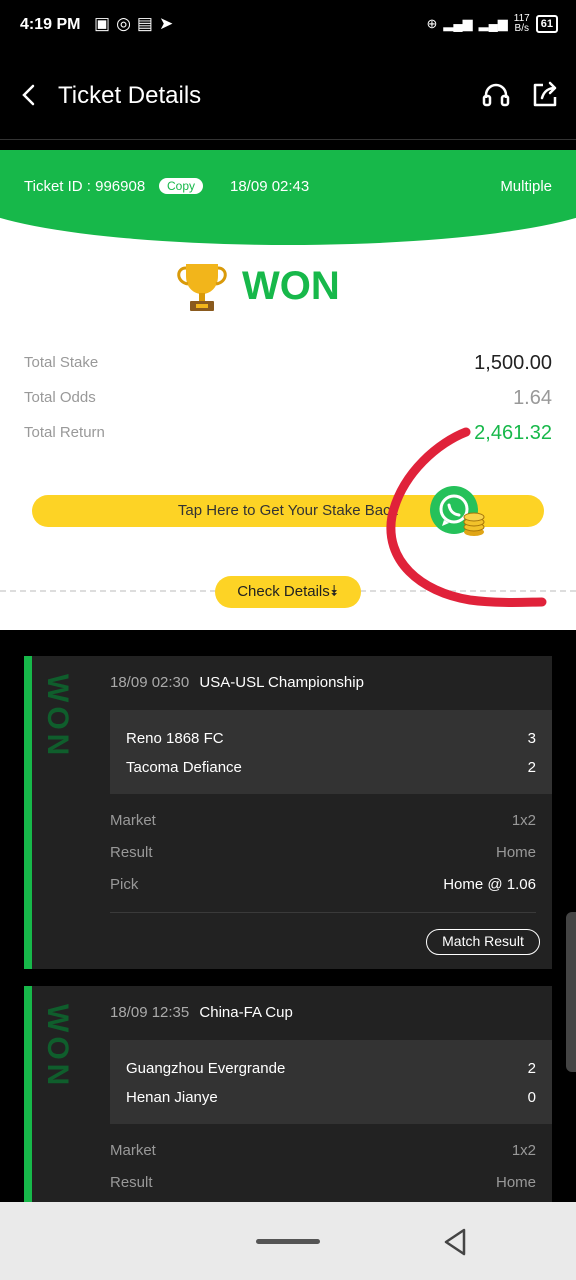 This screenshot has height=1280, width=576. What do you see at coordinates (521, 23) in the screenshot?
I see `network-speed: 117 B/s` at bounding box center [521, 23].